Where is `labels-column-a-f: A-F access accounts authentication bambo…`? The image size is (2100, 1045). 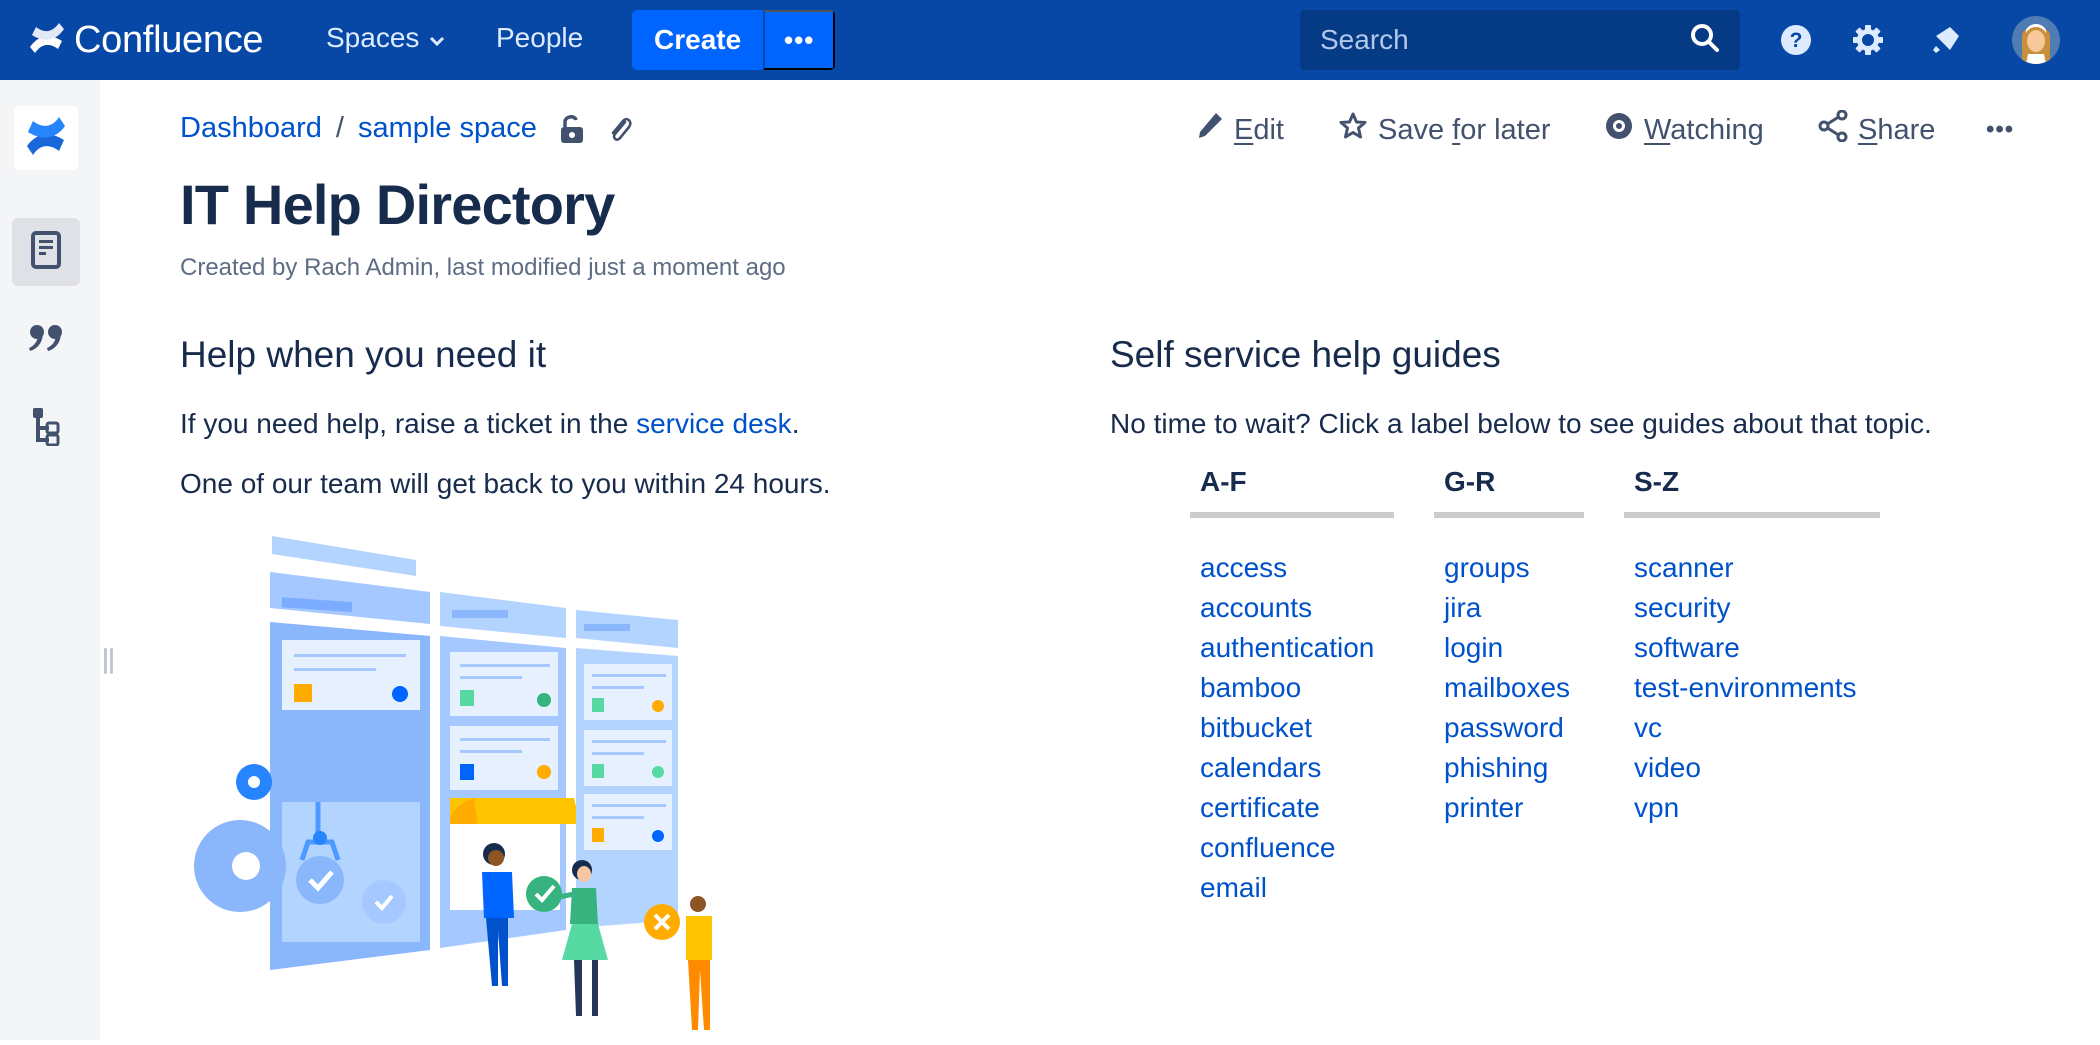 labels-column-a-f: A-F access accounts authentication bambo… is located at coordinates (1292, 687).